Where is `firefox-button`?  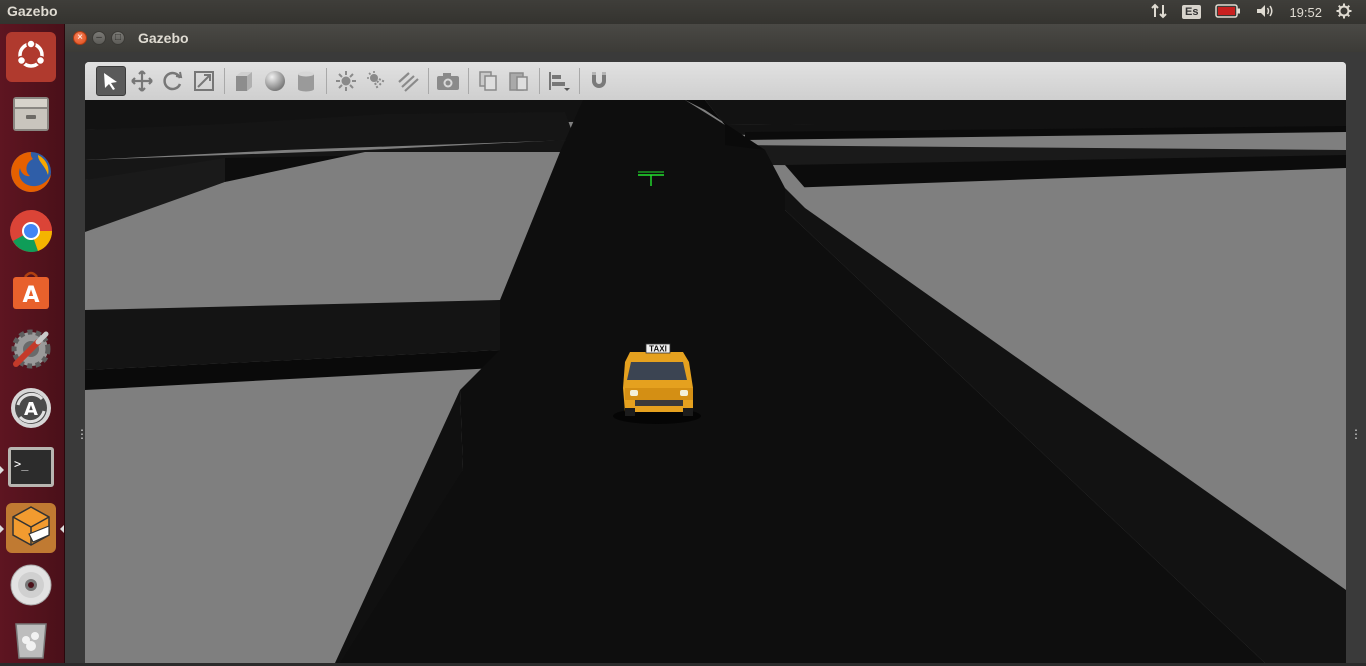 firefox-button is located at coordinates (31, 174).